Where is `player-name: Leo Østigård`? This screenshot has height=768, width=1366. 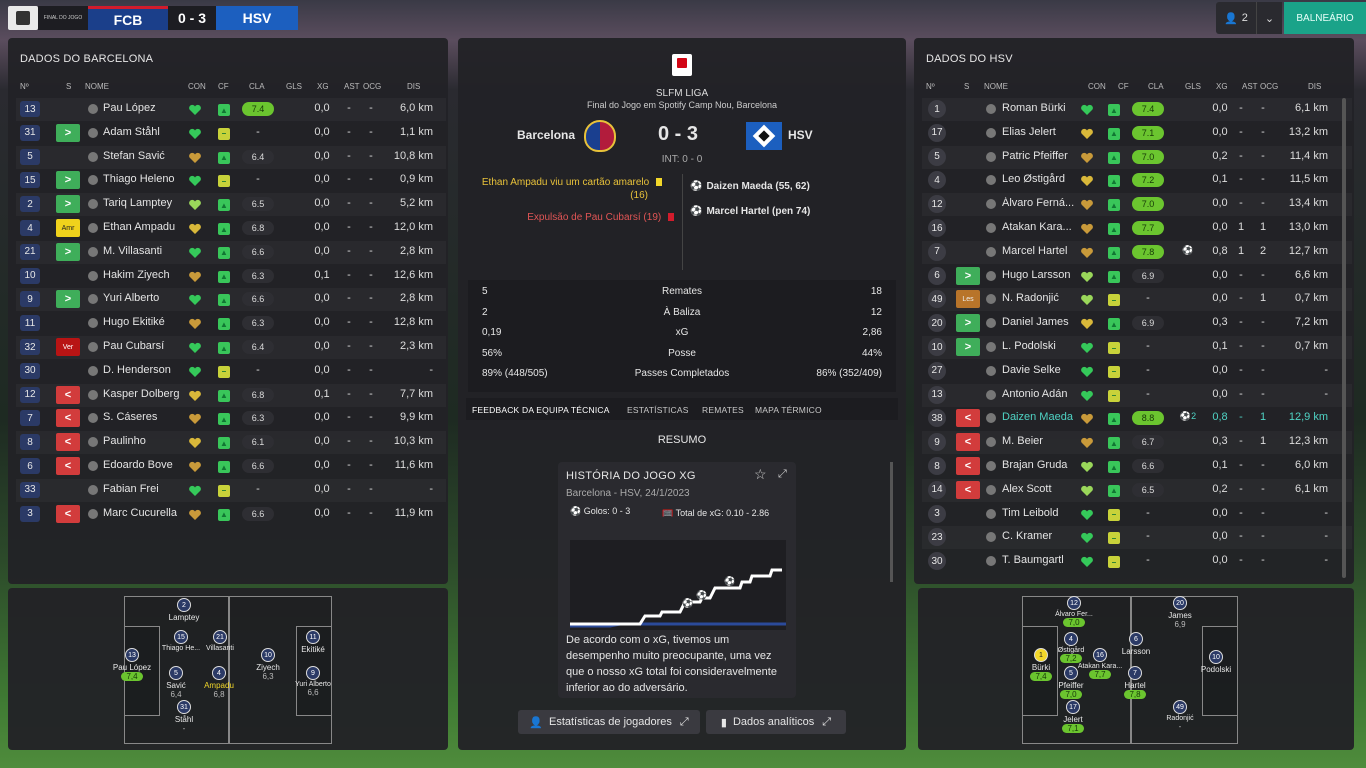 player-name: Leo Østigård is located at coordinates (1044, 179).